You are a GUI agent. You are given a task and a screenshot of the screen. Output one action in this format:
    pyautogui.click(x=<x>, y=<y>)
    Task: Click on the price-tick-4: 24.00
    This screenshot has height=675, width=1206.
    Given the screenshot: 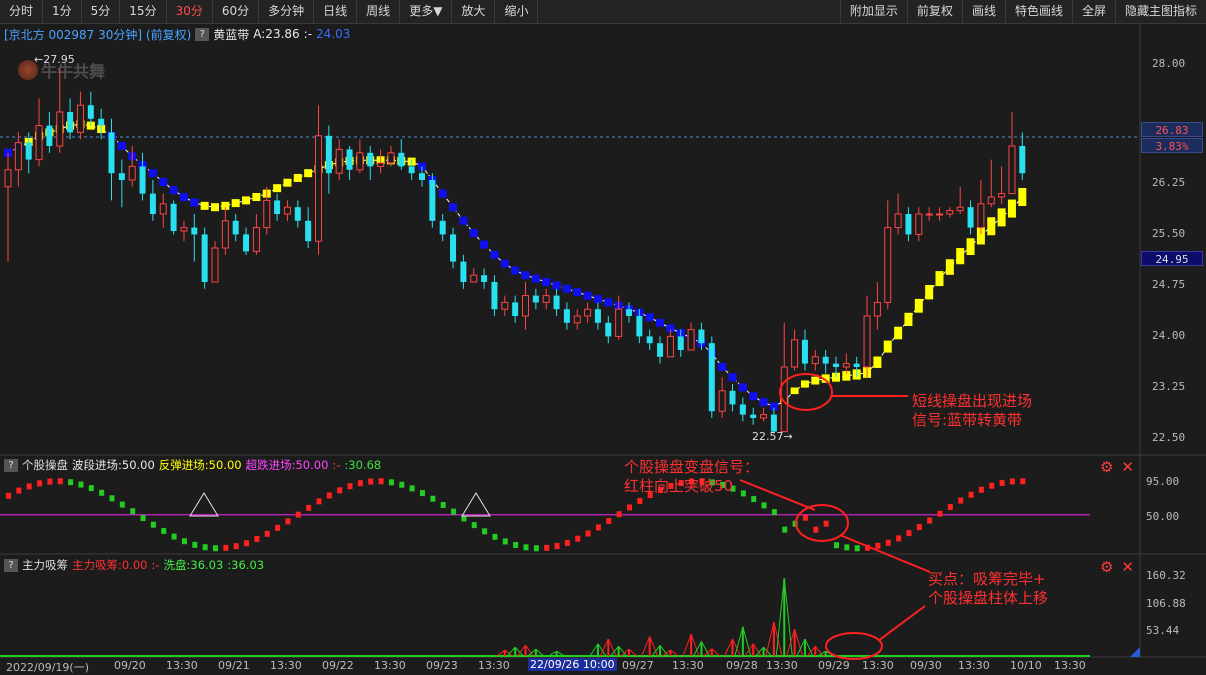 What is the action you would take?
    pyautogui.click(x=1169, y=336)
    